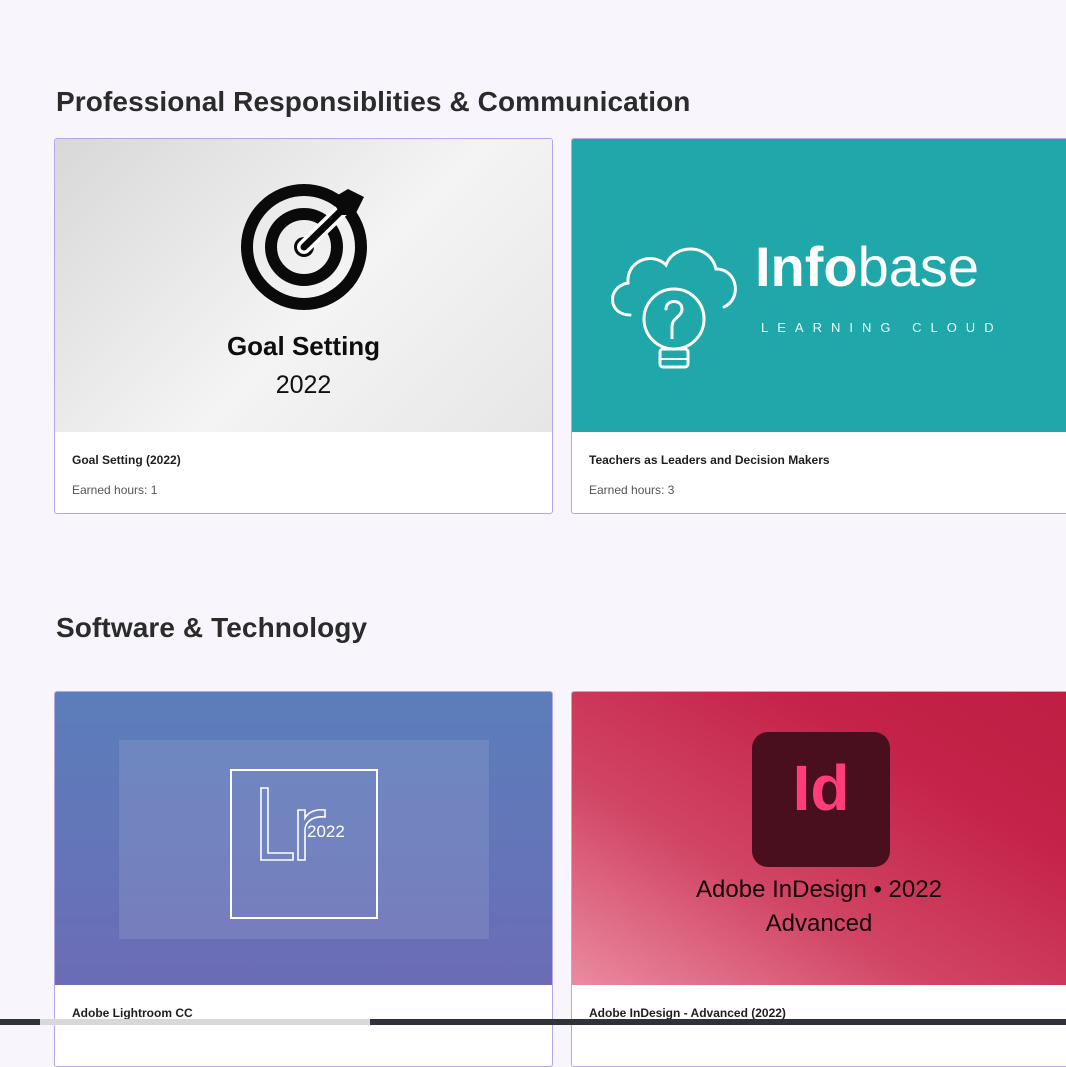 Image resolution: width=1066 pixels, height=1067 pixels. I want to click on course-title: Goal Setting (2022), so click(126, 460).